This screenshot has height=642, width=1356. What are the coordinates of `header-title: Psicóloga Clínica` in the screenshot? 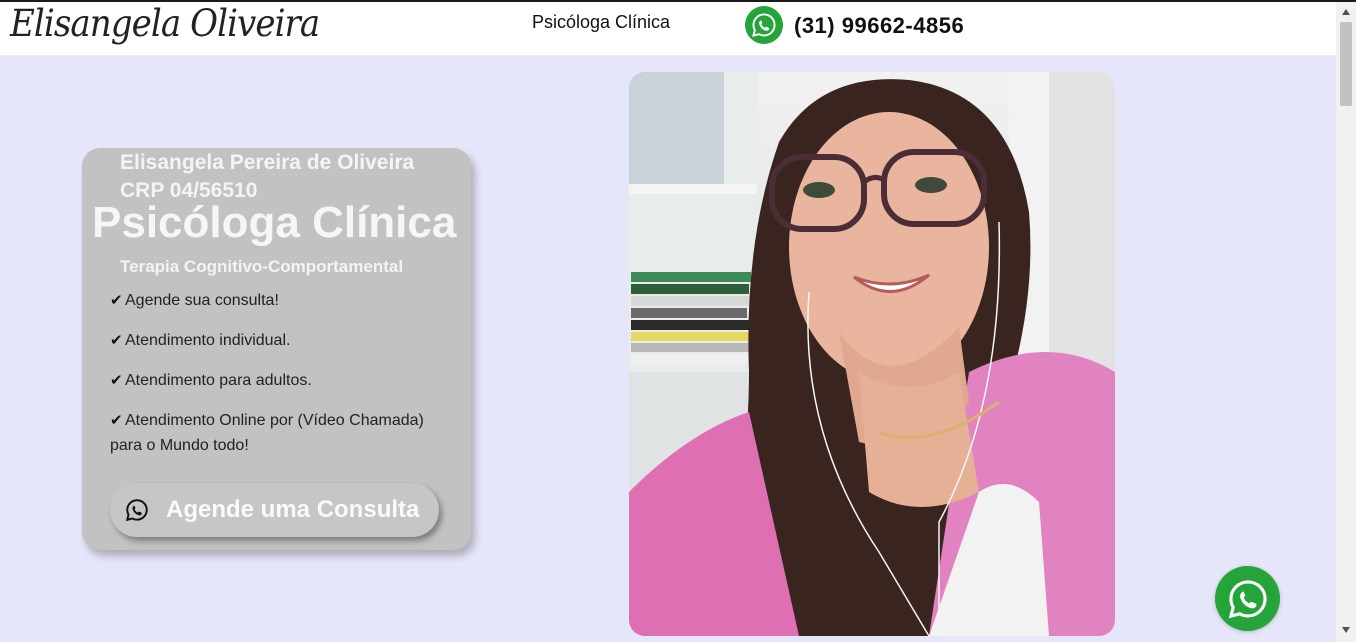 It's located at (601, 22).